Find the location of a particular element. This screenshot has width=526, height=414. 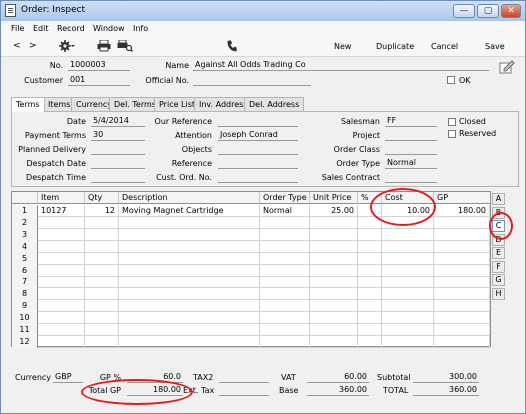

side-tab-b: B is located at coordinates (498, 212).